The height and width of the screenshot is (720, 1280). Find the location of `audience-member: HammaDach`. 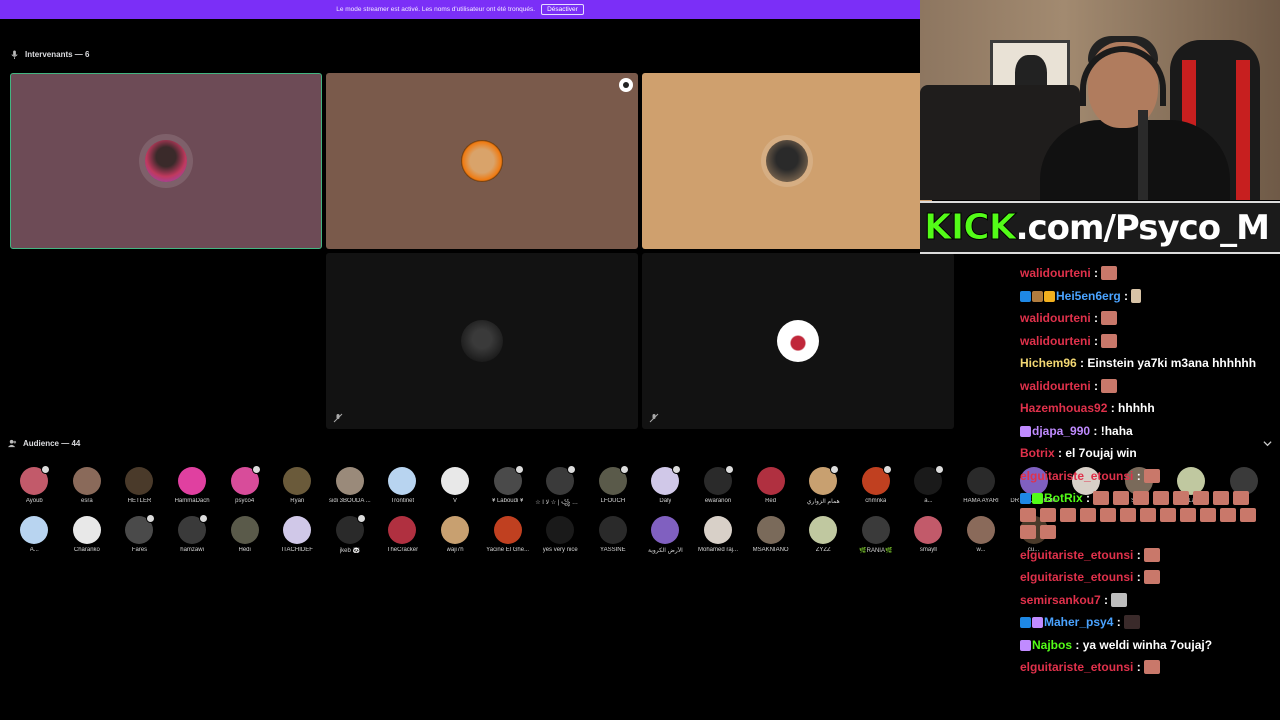

audience-member: HammaDach is located at coordinates (192, 488).